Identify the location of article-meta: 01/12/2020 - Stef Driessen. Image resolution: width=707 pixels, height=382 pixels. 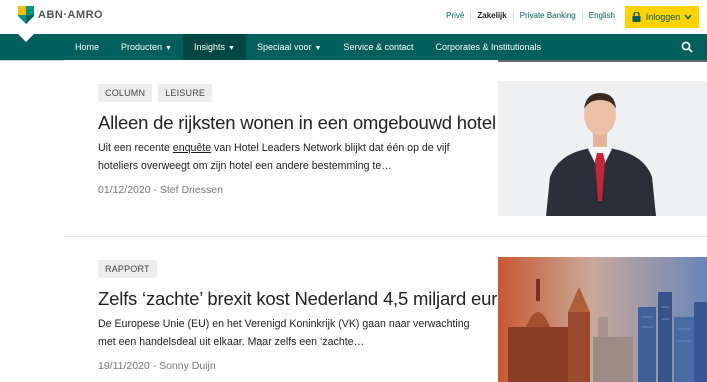
(160, 190).